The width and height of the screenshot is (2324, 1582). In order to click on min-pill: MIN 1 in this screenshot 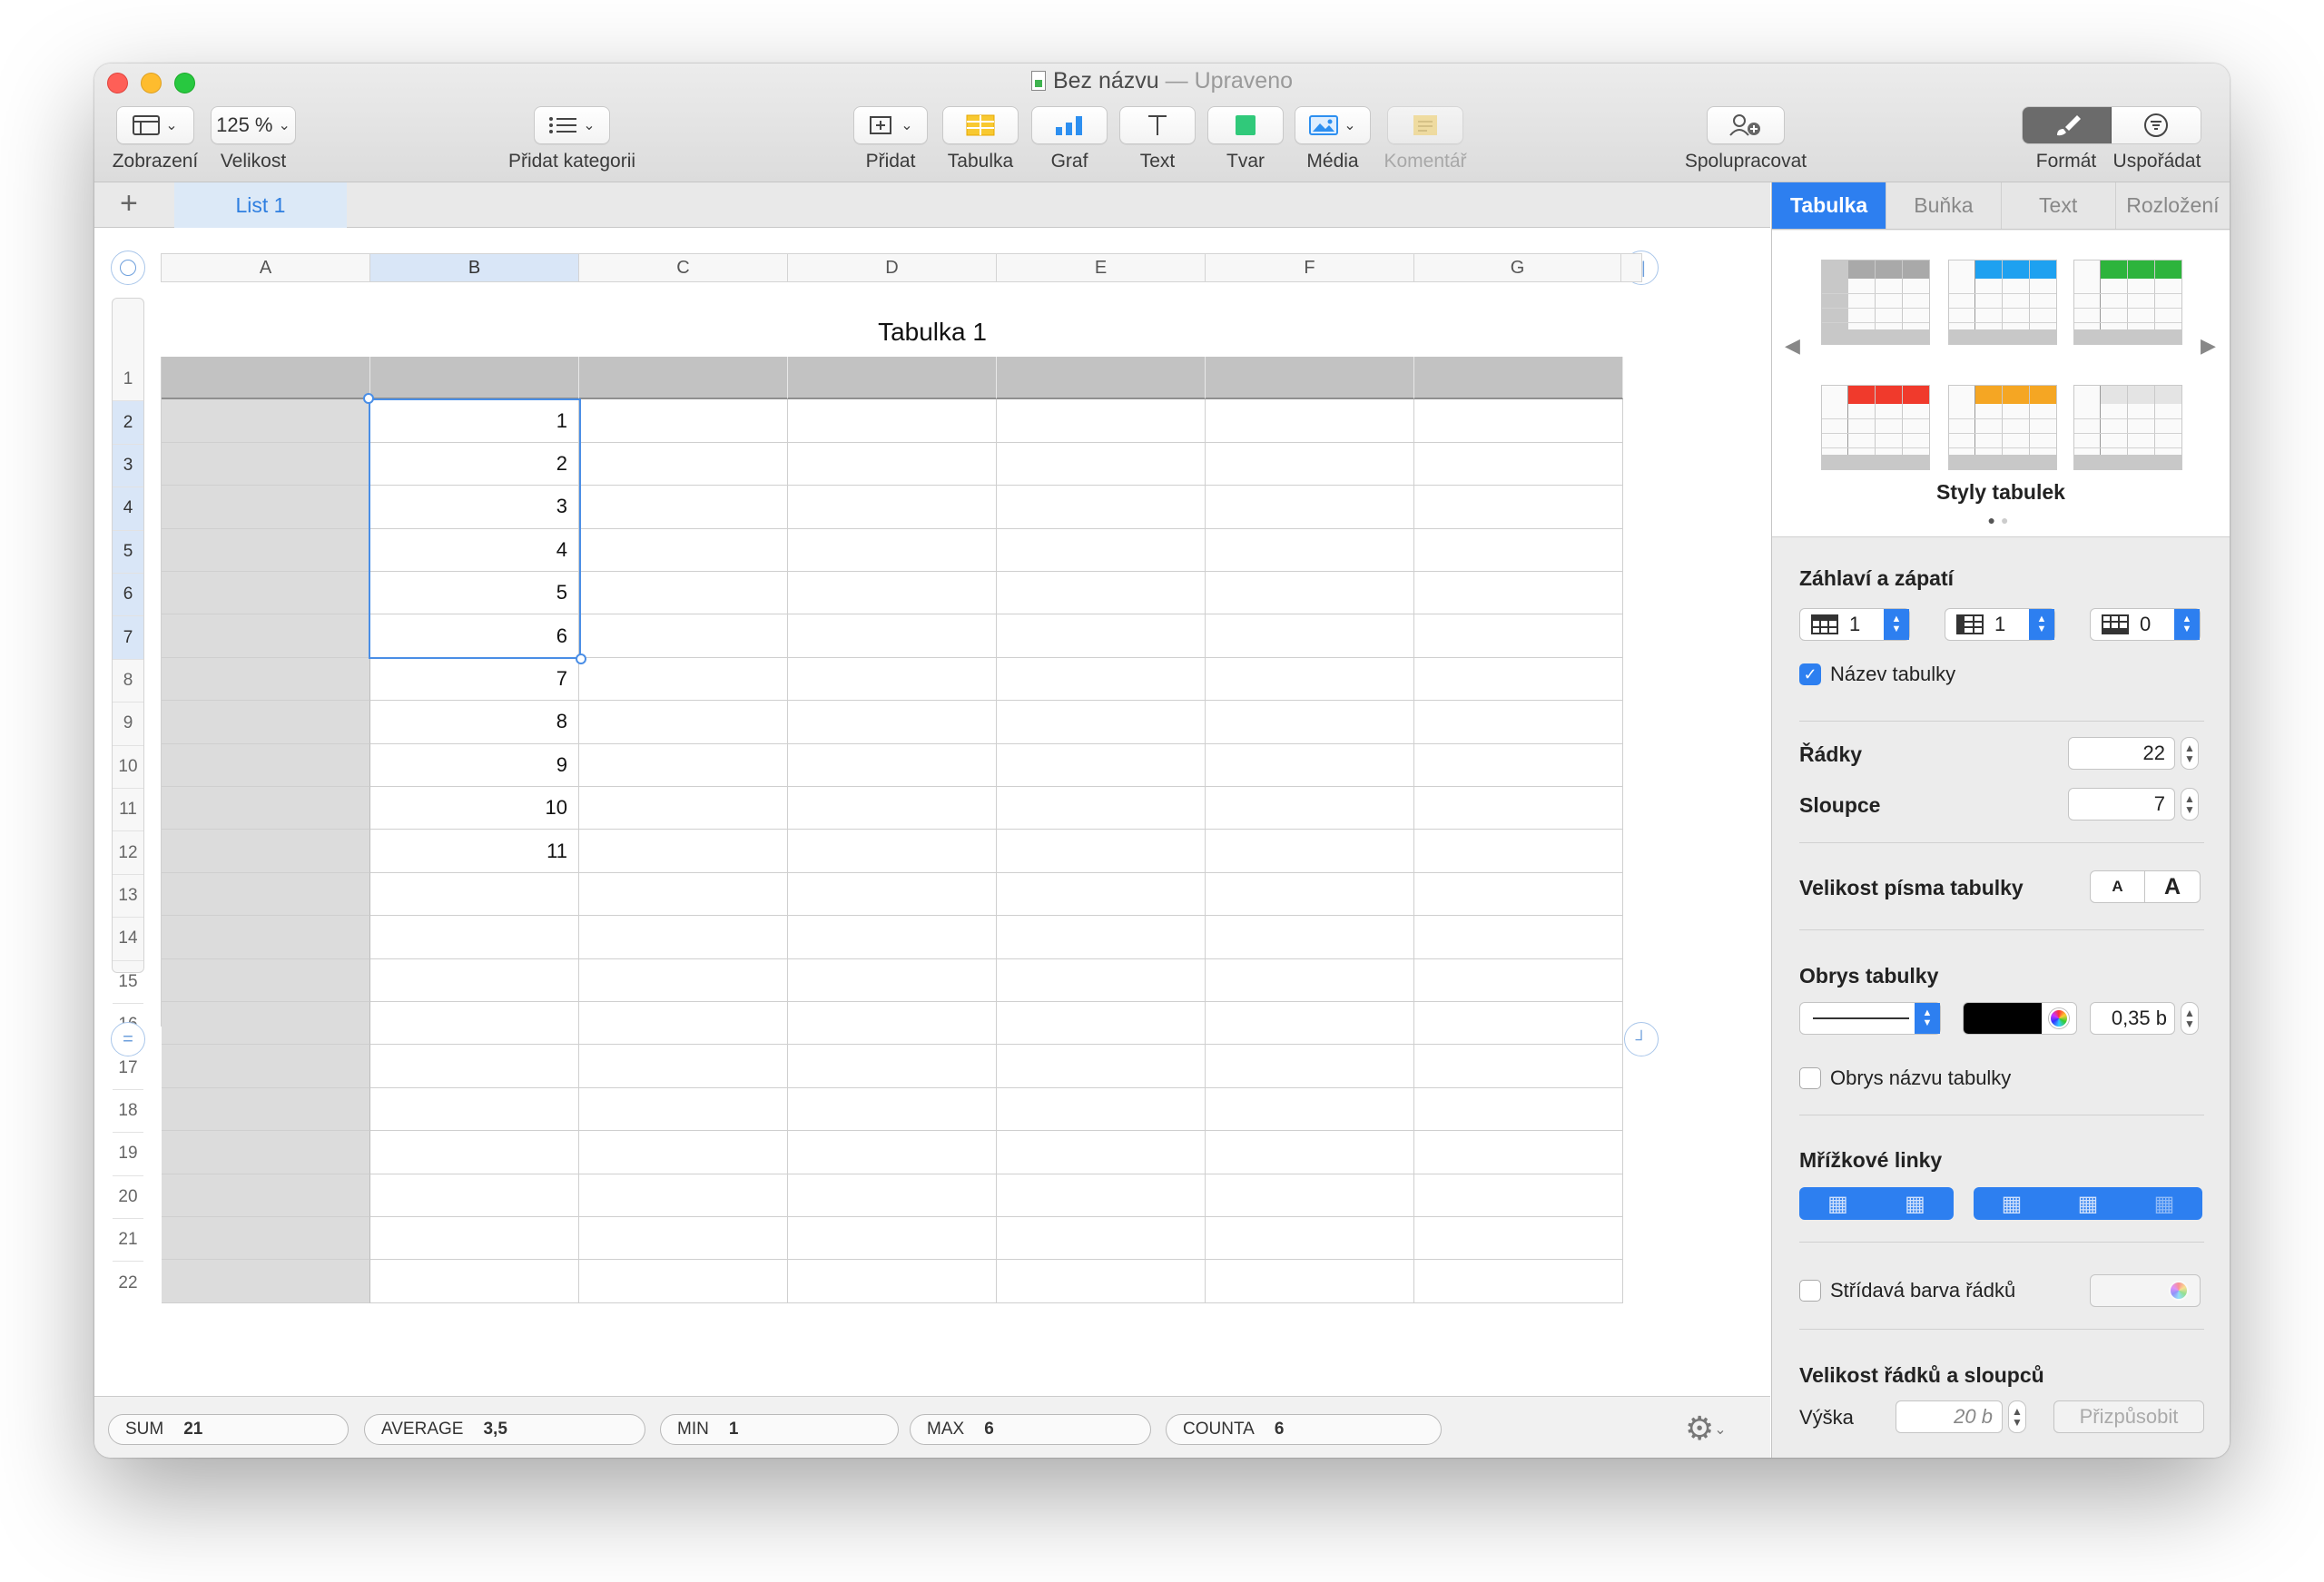, I will do `click(779, 1429)`.